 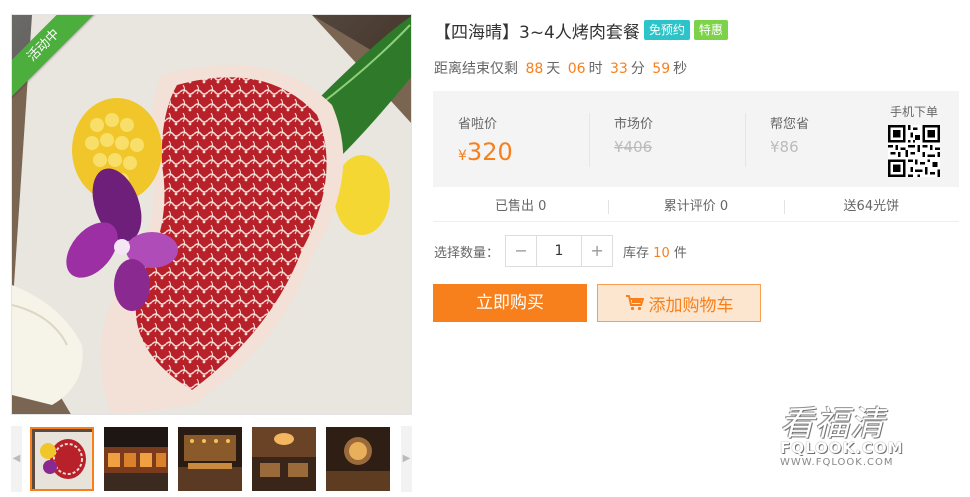 I want to click on watermark-logo-text: 看福清, so click(x=832, y=424).